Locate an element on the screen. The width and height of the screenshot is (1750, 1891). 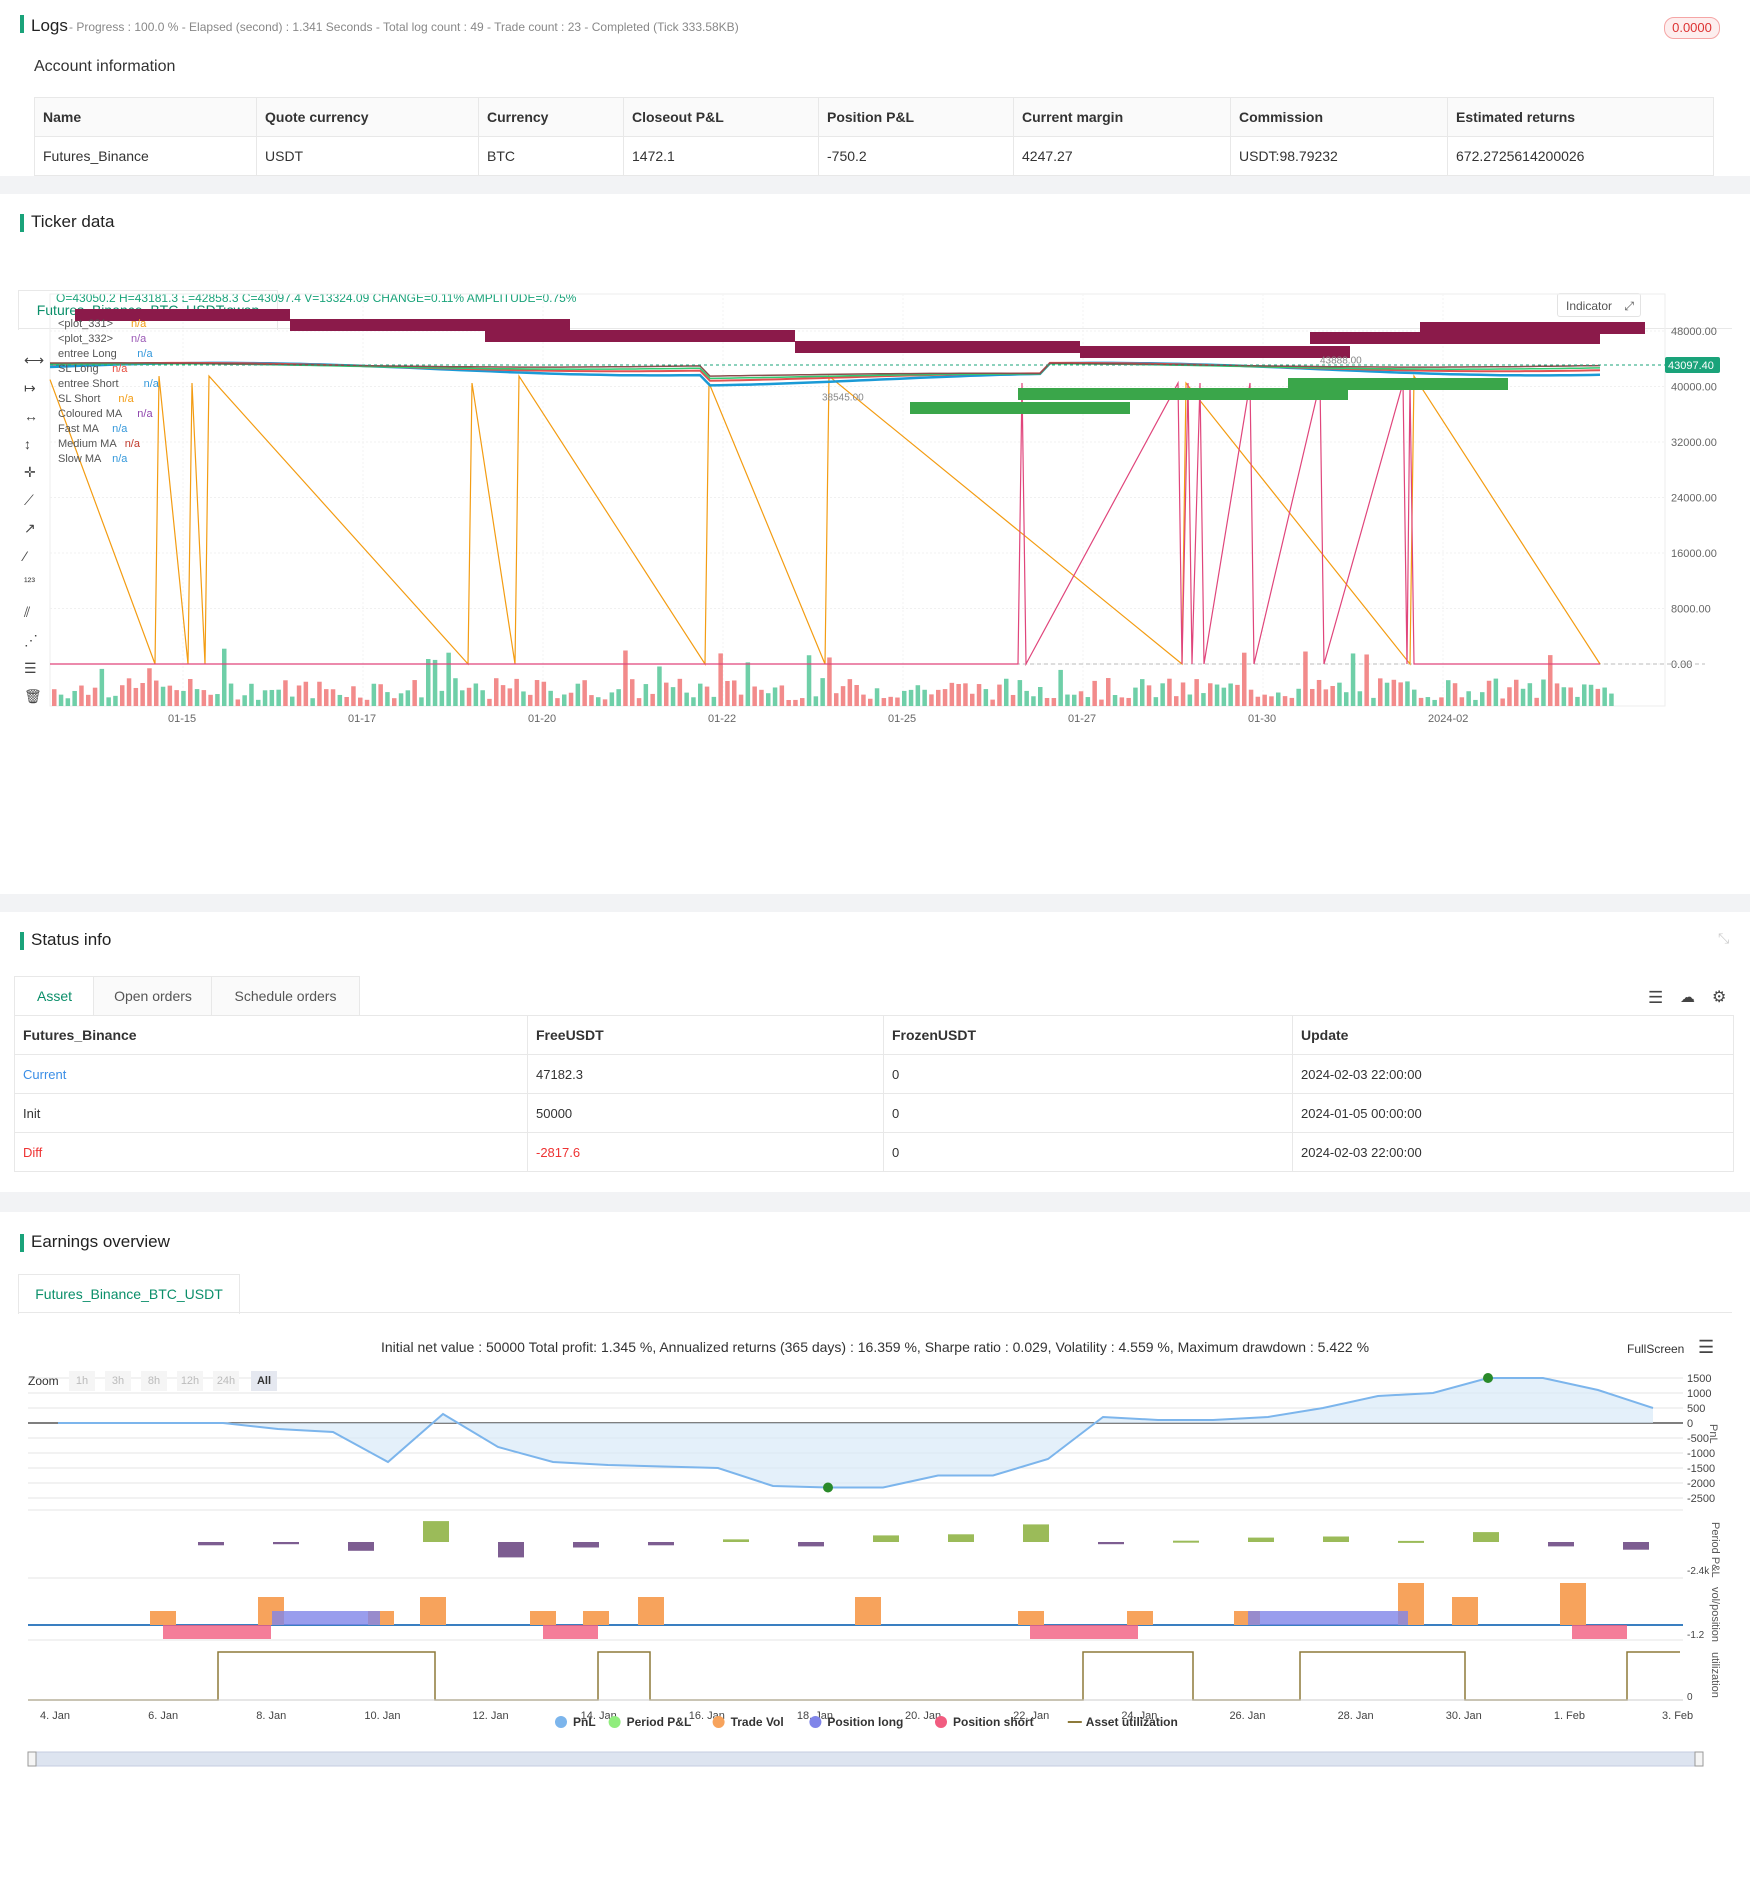
account-cell: 672.2725614200026 is located at coordinates (1580, 156).